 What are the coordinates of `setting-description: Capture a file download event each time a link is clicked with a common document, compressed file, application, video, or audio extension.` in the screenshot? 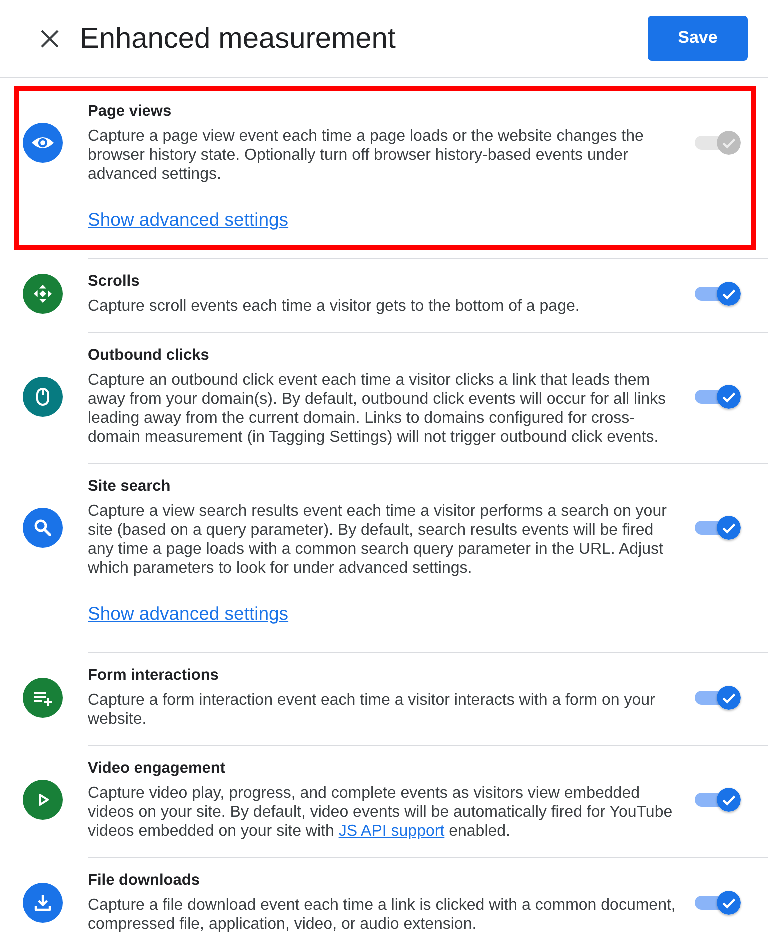 It's located at (382, 915).